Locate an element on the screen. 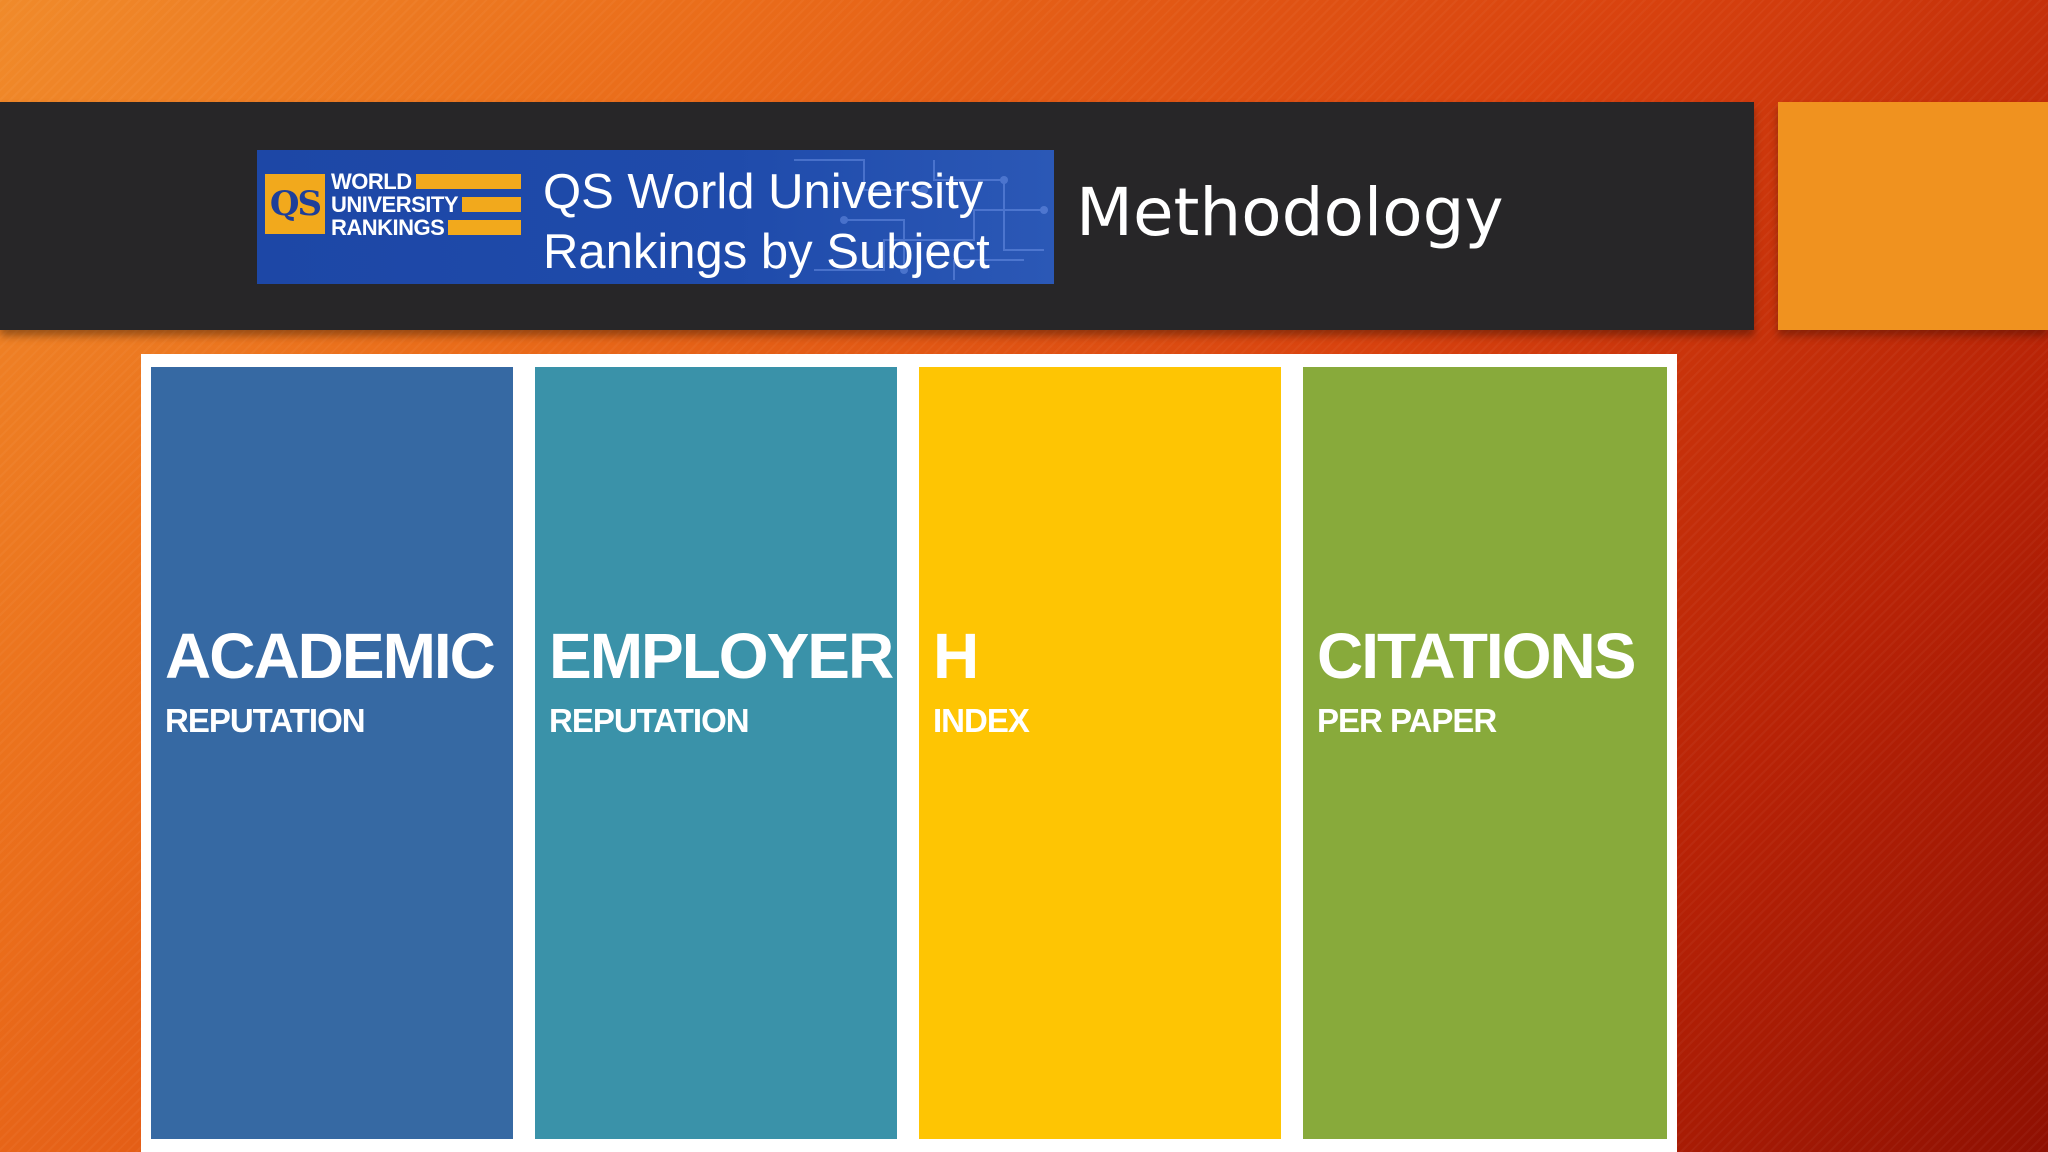  logo-line: UNIVERSITY is located at coordinates (426, 204).